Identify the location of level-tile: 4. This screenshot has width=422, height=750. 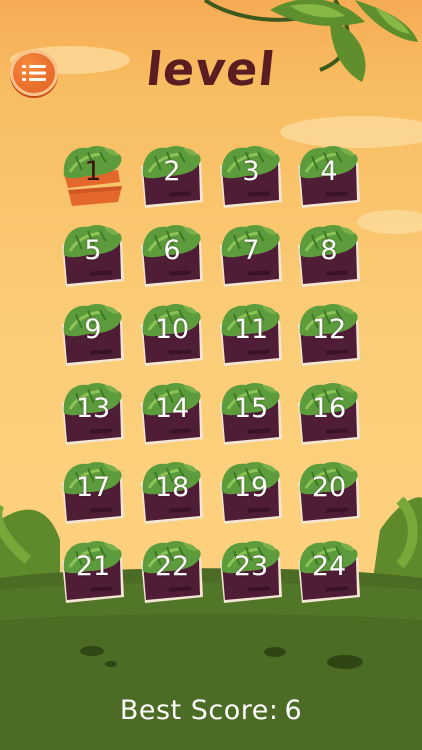
(329, 178).